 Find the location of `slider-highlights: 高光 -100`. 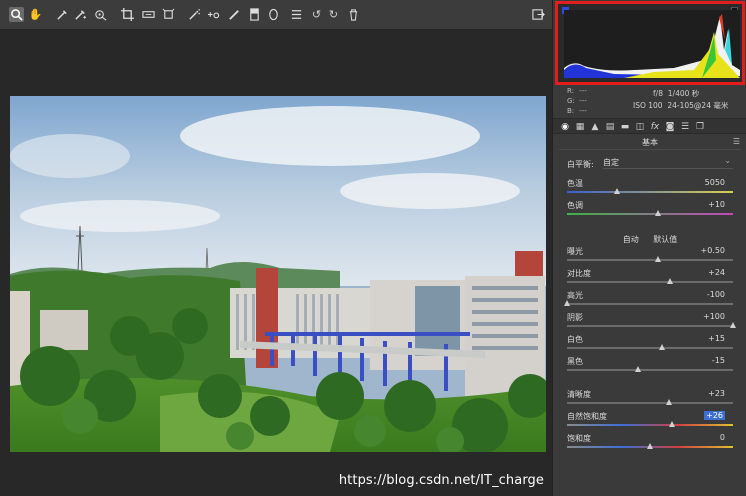

slider-highlights: 高光 -100 is located at coordinates (649, 301).